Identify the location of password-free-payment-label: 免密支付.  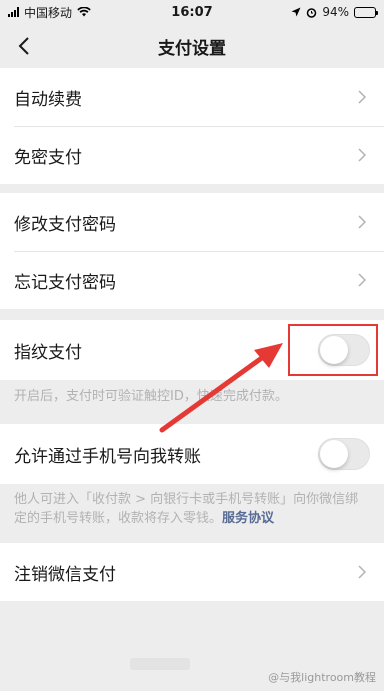
(48, 157).